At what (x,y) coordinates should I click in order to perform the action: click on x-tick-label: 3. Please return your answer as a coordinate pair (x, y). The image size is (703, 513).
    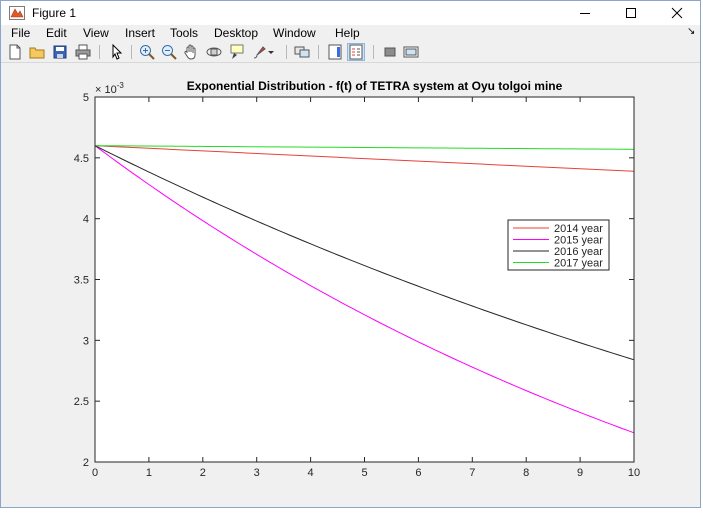
    Looking at the image, I should click on (257, 473).